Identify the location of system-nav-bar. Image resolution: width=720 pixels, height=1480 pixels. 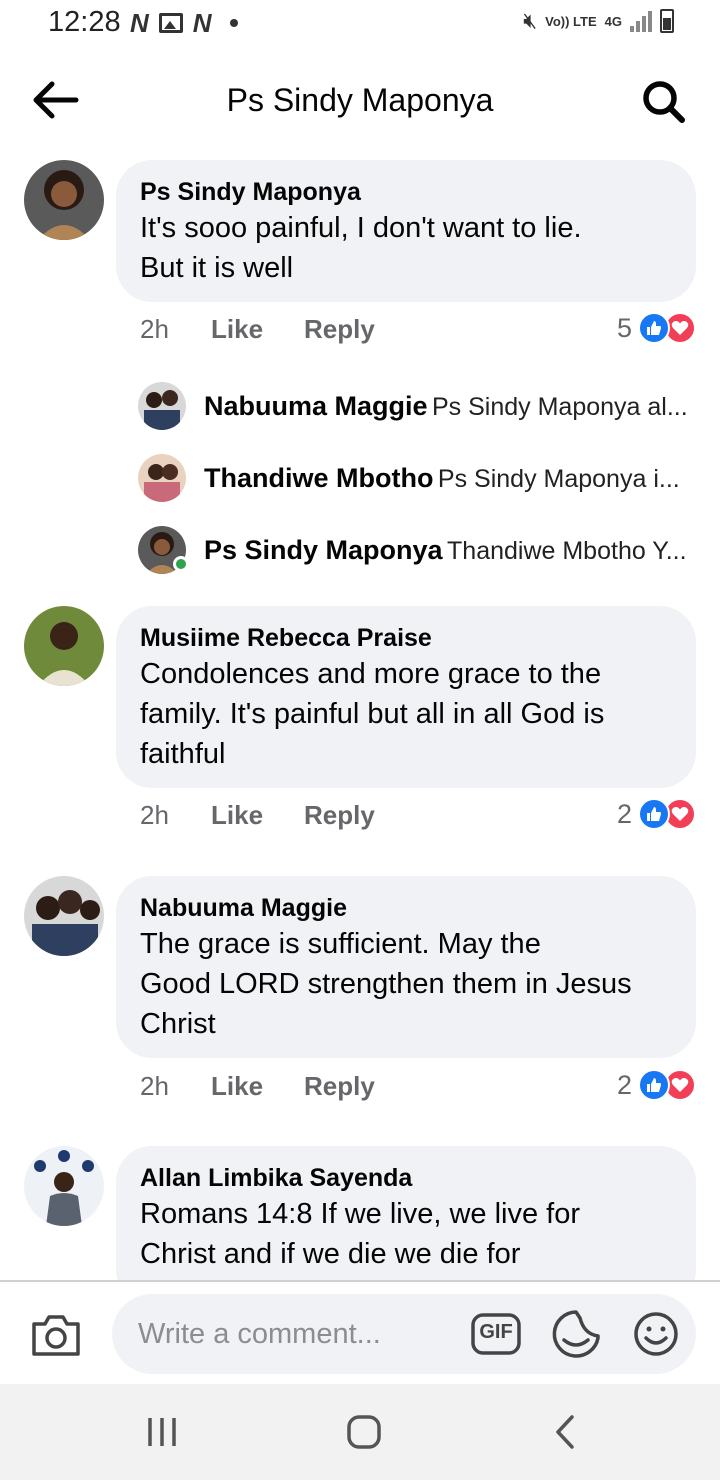
(360, 1432).